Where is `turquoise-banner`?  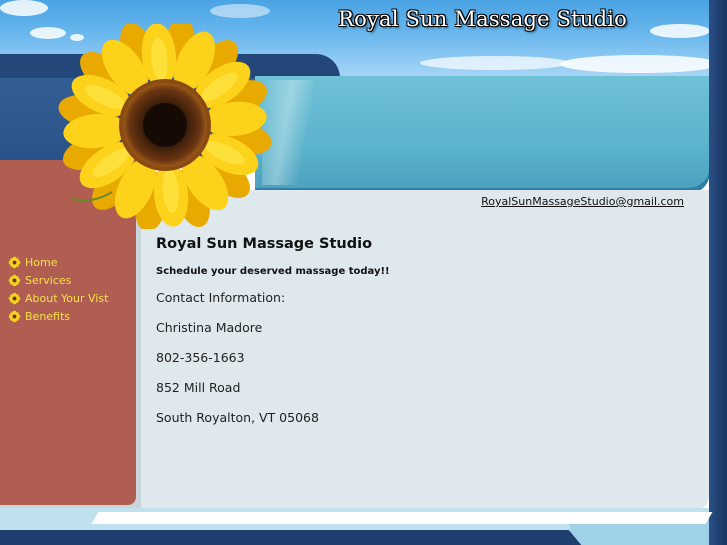 turquoise-banner is located at coordinates (482, 135).